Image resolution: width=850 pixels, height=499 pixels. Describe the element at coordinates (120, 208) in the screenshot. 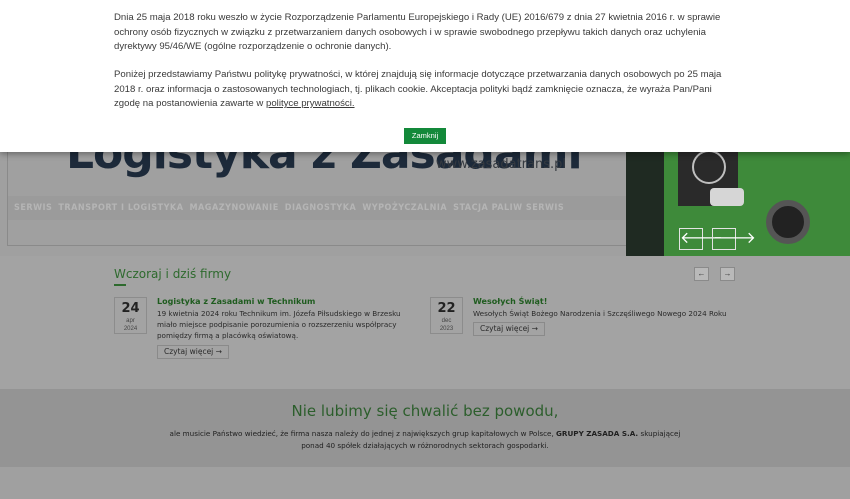

I see `nav-item-transport: TRANSPORT I LOGISTYKA` at that location.